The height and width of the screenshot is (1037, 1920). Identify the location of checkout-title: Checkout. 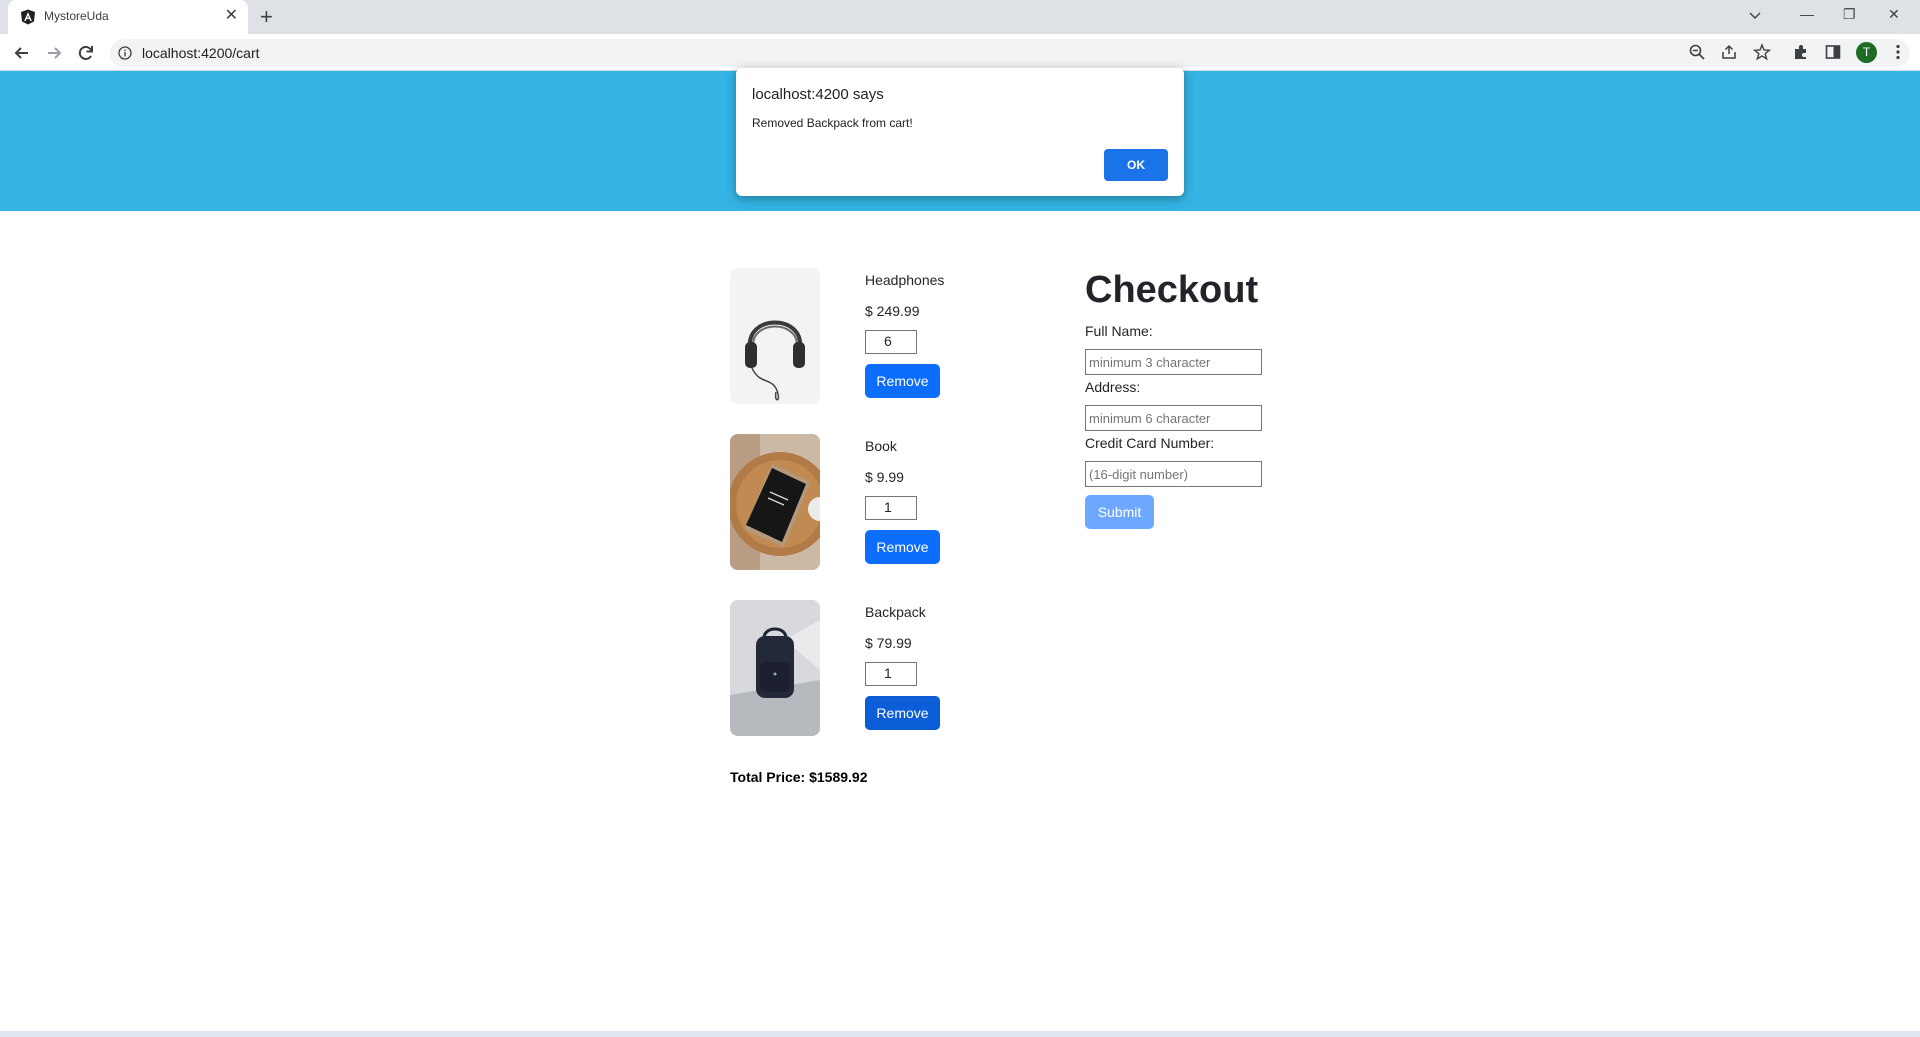
(1172, 290).